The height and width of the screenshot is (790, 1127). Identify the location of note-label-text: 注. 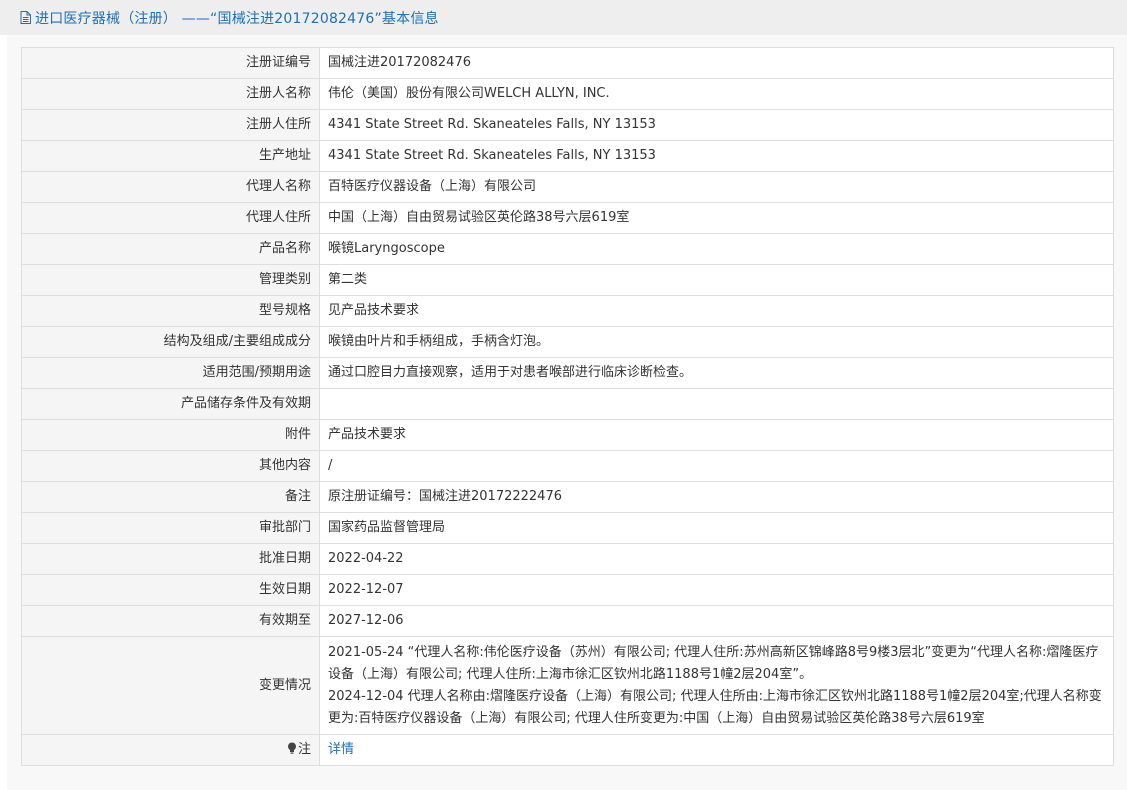
(304, 749).